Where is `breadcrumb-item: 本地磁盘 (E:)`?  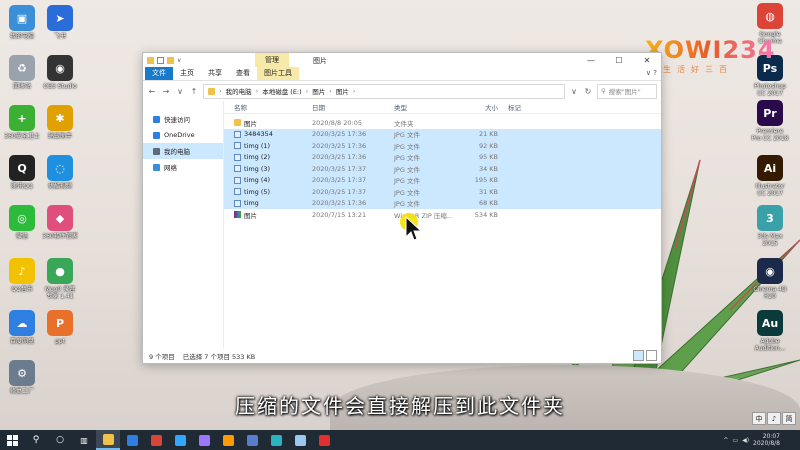
breadcrumb-item: 本地磁盘 (E:) is located at coordinates (281, 91).